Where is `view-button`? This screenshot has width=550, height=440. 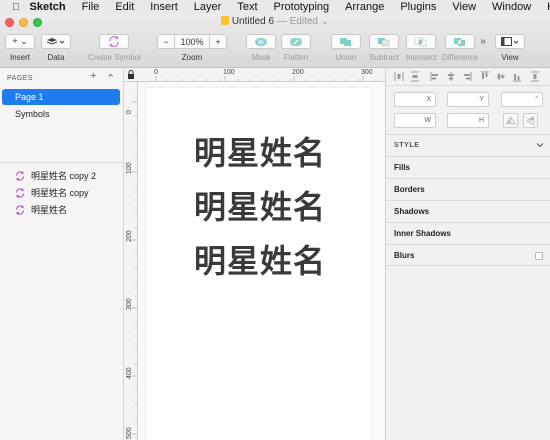 view-button is located at coordinates (510, 41).